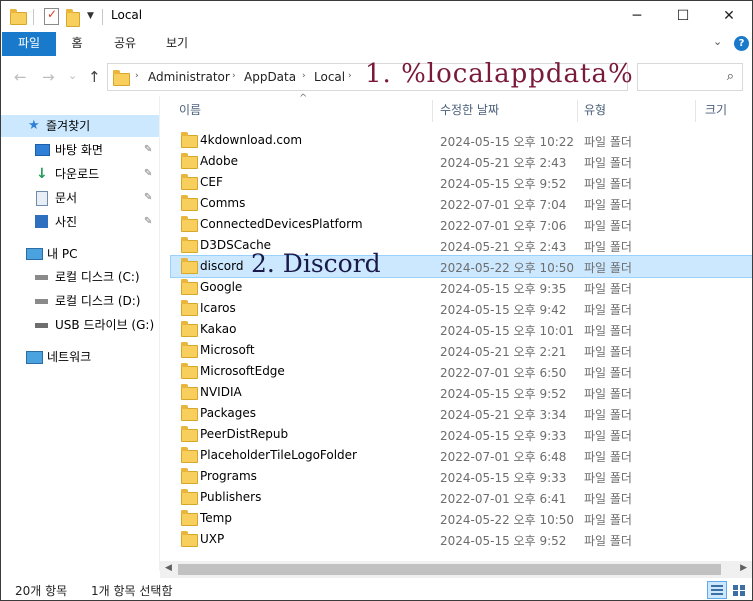 Image resolution: width=753 pixels, height=601 pixels. I want to click on table-row: Kakao 2024-05-15 오후 10:01 파일 폴더, so click(461, 329).